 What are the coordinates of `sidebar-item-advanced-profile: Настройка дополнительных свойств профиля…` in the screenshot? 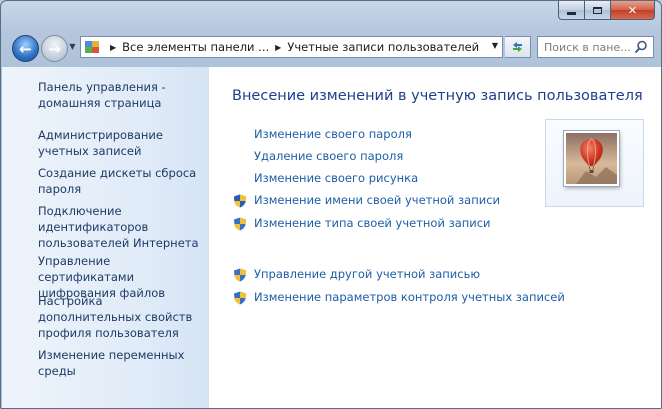 It's located at (122, 317).